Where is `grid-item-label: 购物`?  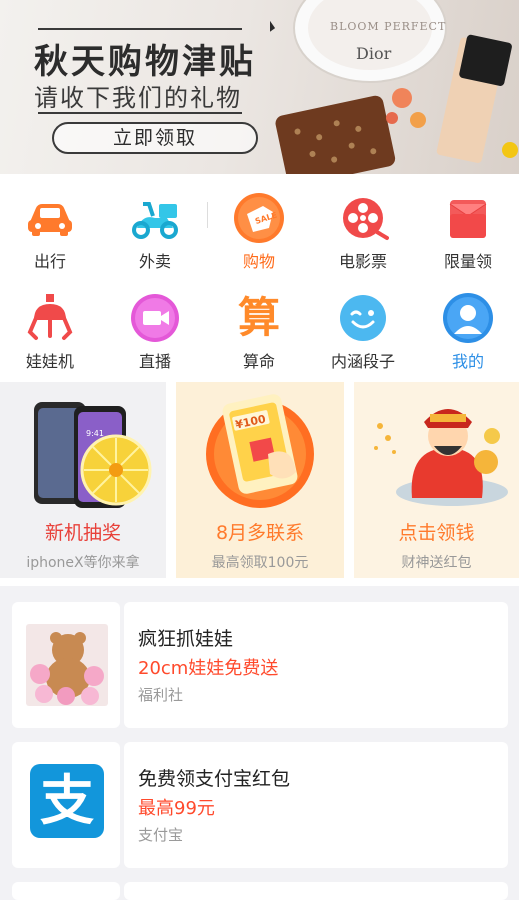 grid-item-label: 购物 is located at coordinates (258, 261).